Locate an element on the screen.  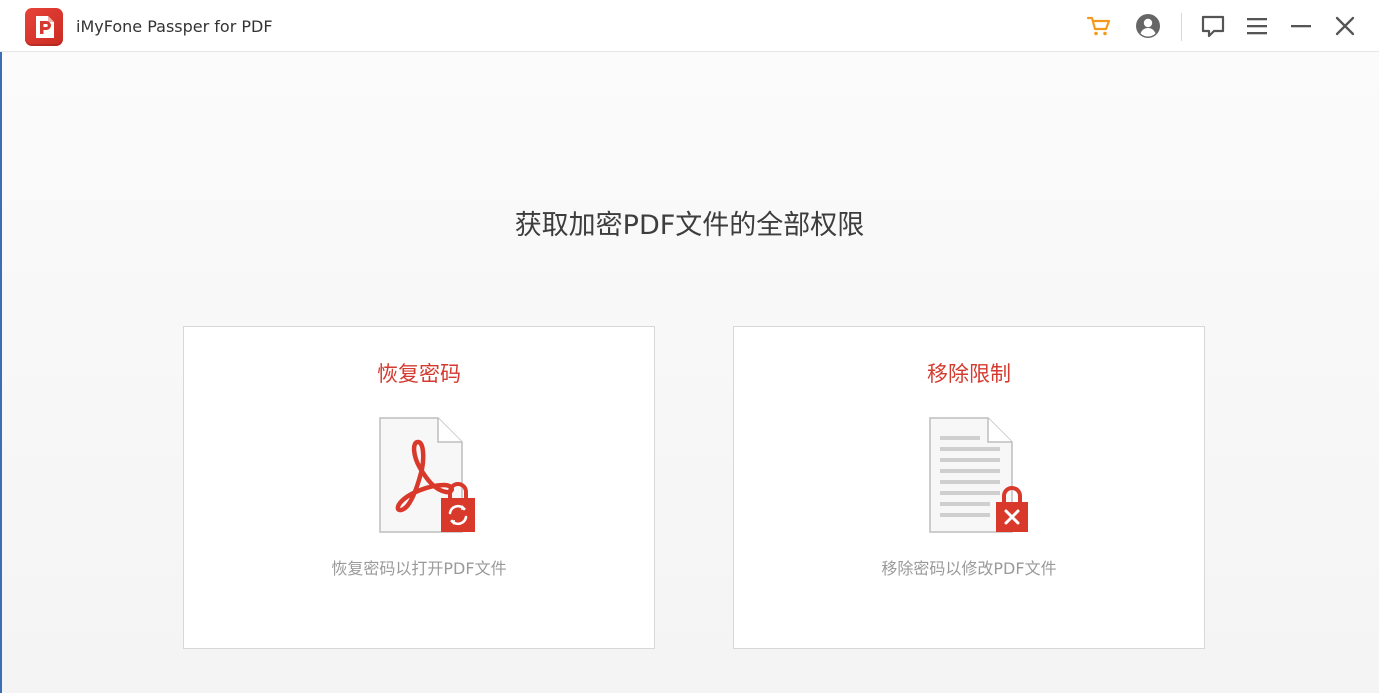
card-title: 恢复密码 is located at coordinates (419, 374).